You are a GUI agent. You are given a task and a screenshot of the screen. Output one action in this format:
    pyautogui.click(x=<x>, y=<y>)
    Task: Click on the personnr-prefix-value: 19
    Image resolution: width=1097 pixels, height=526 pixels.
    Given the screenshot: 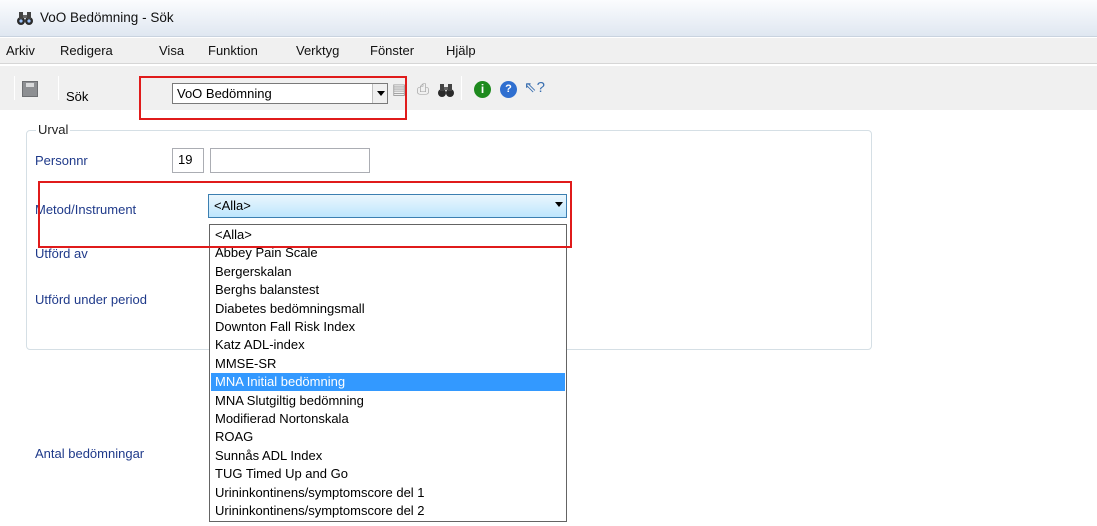 What is the action you would take?
    pyautogui.click(x=185, y=159)
    